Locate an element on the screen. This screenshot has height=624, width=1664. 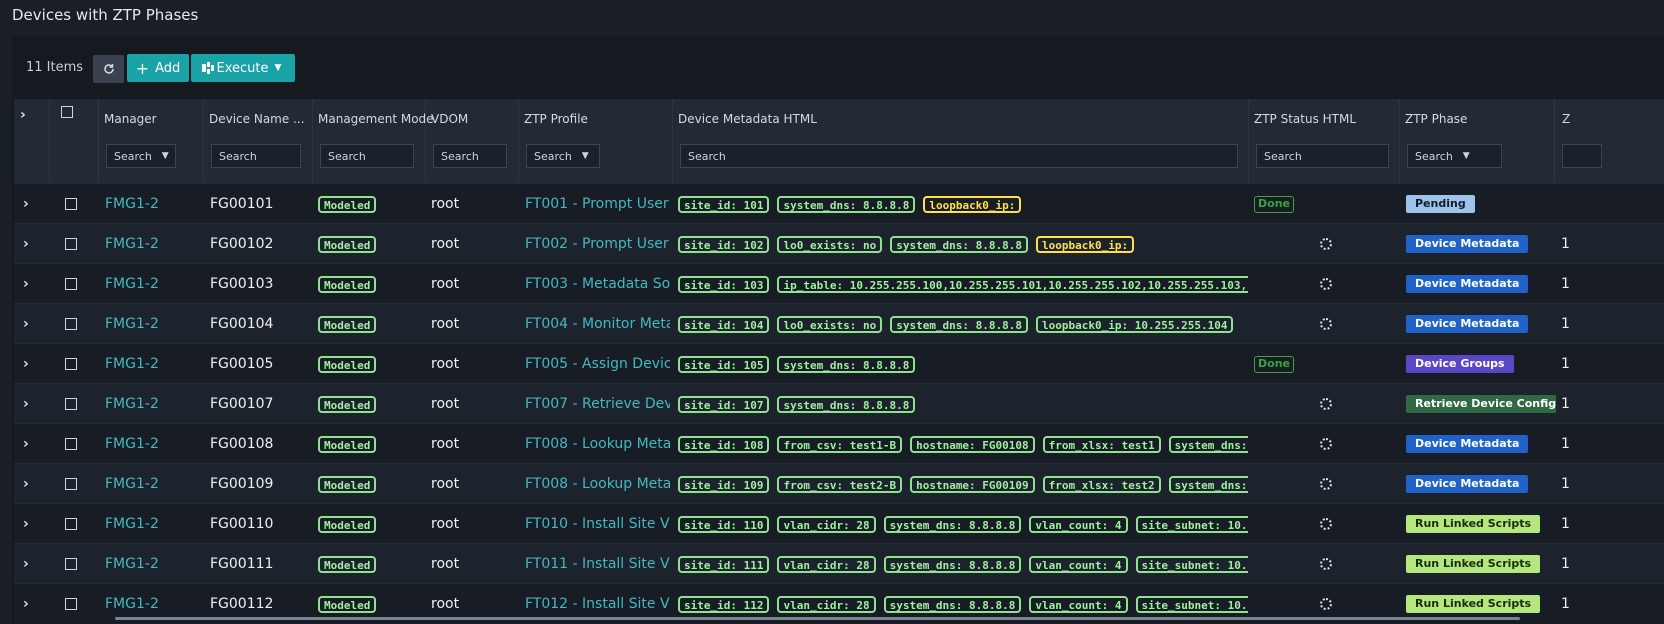
select-all-checkbox is located at coordinates (67, 112).